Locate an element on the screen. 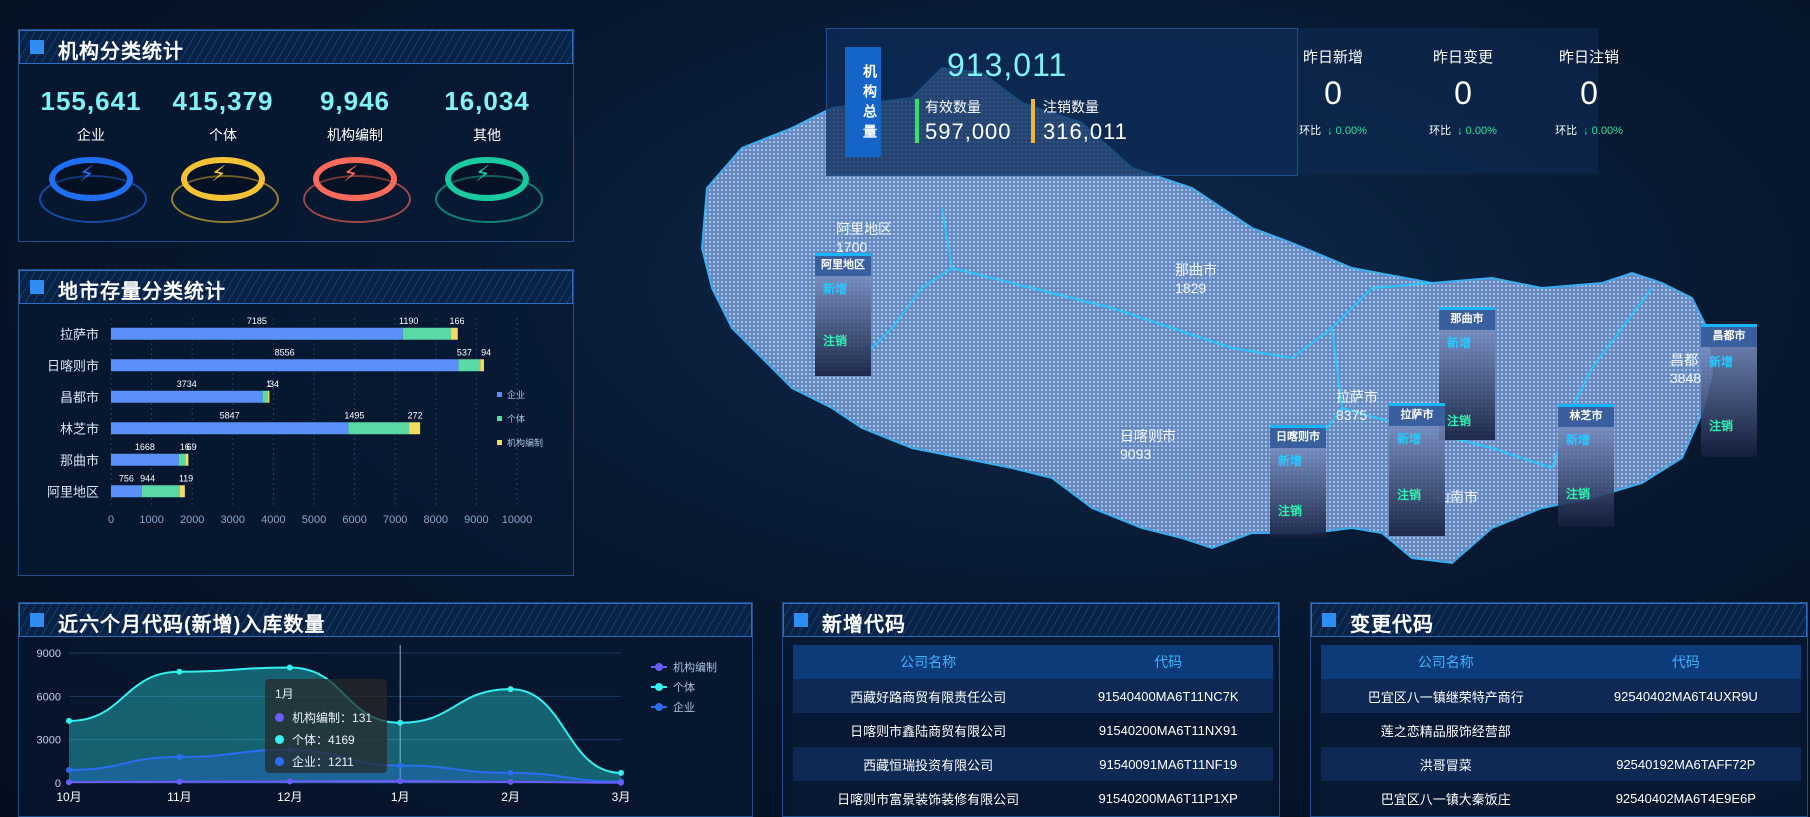  table-row: 日喀则市鑫陆商贸有限公司 91540200MA6T11NX91 is located at coordinates (1033, 730).